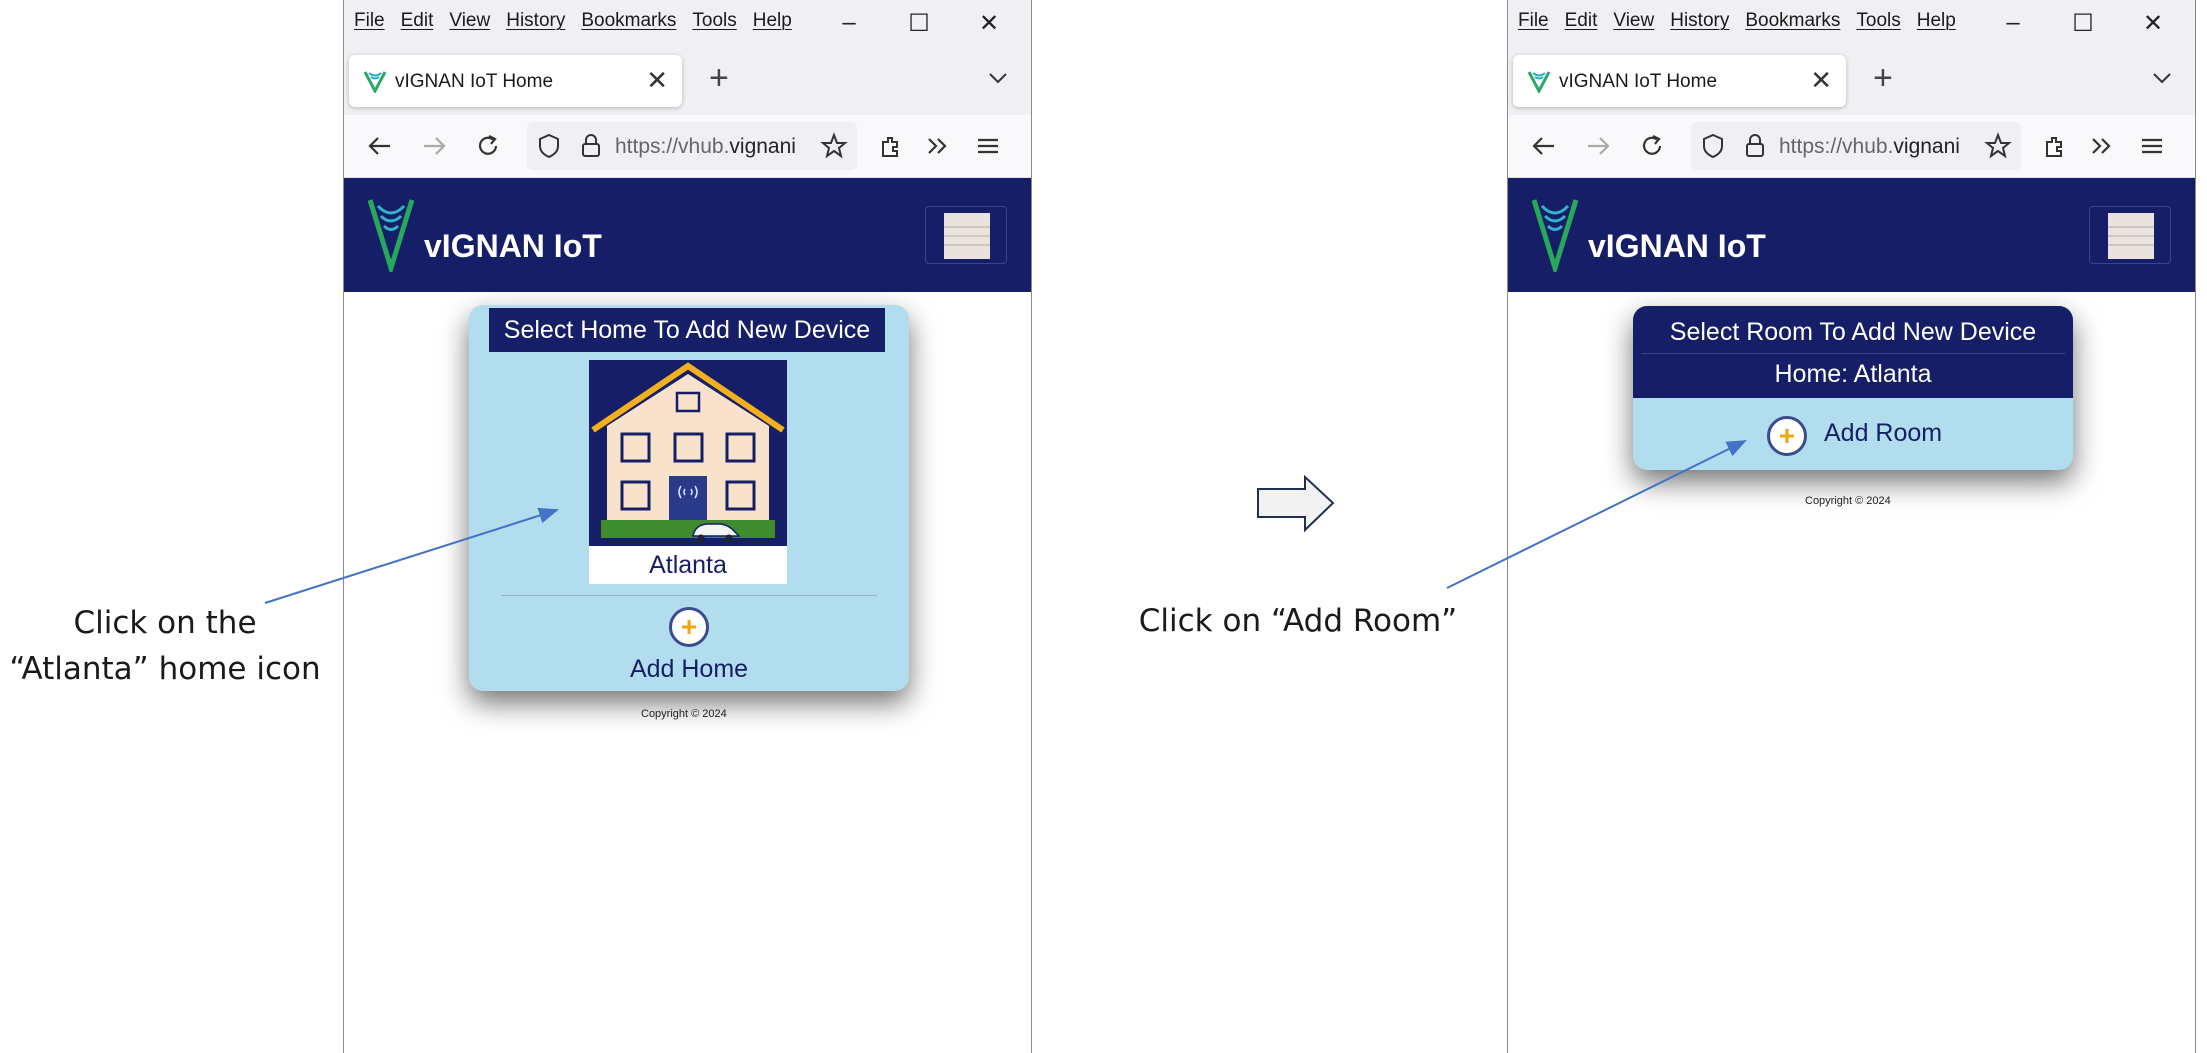 The height and width of the screenshot is (1053, 2207). I want to click on next-step-arrow-icon, so click(1296, 503).